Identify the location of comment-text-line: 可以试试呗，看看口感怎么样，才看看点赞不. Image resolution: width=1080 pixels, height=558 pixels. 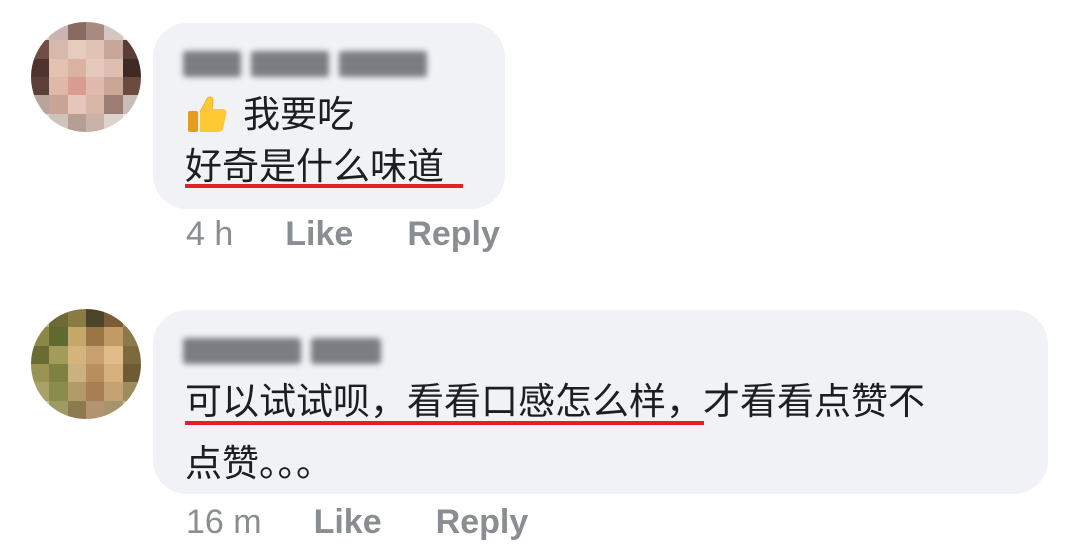
(555, 401).